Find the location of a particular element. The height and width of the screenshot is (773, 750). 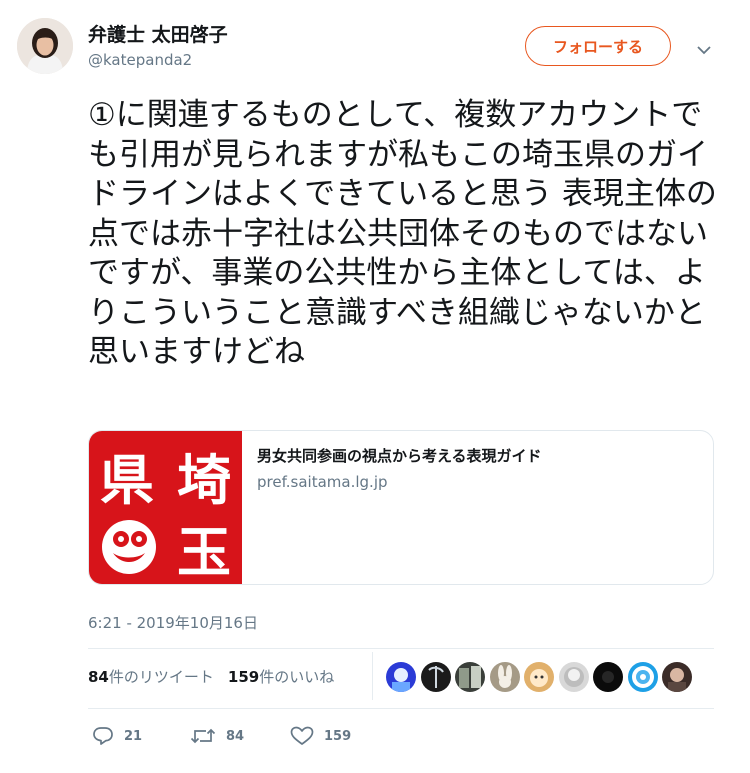

display-name: 弁護士 太田啓子 is located at coordinates (158, 33).